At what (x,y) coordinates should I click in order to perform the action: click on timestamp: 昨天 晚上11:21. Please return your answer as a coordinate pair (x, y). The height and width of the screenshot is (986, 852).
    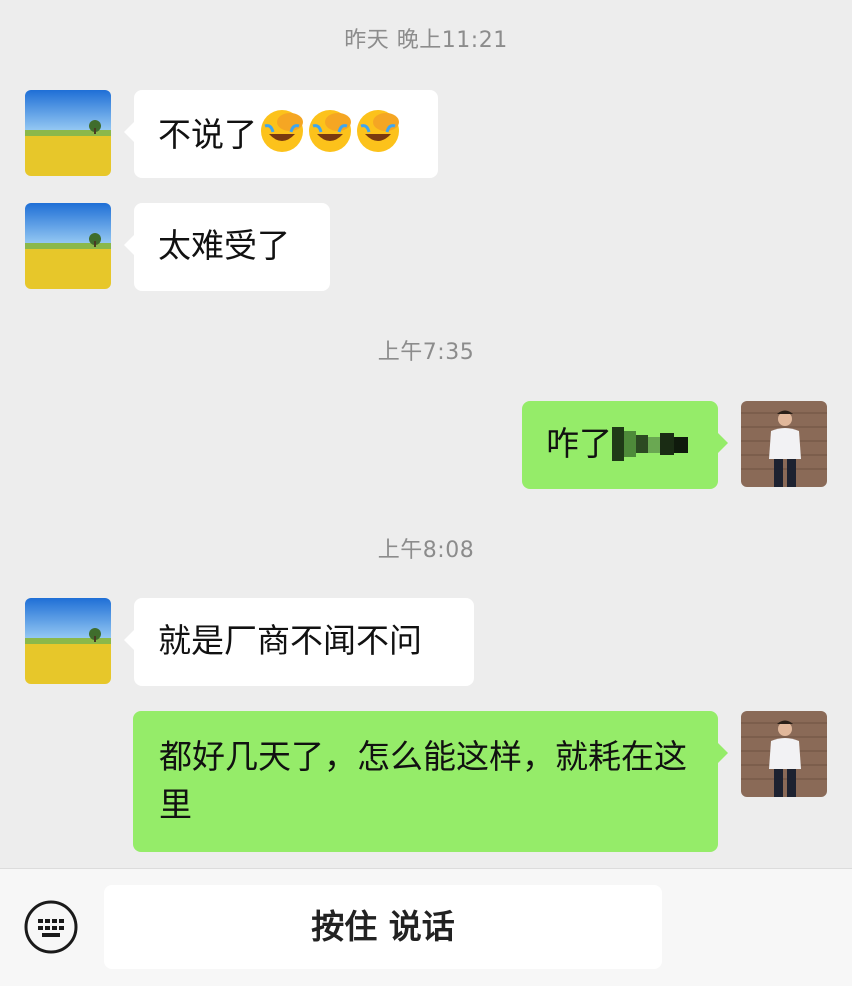
    Looking at the image, I should click on (426, 40).